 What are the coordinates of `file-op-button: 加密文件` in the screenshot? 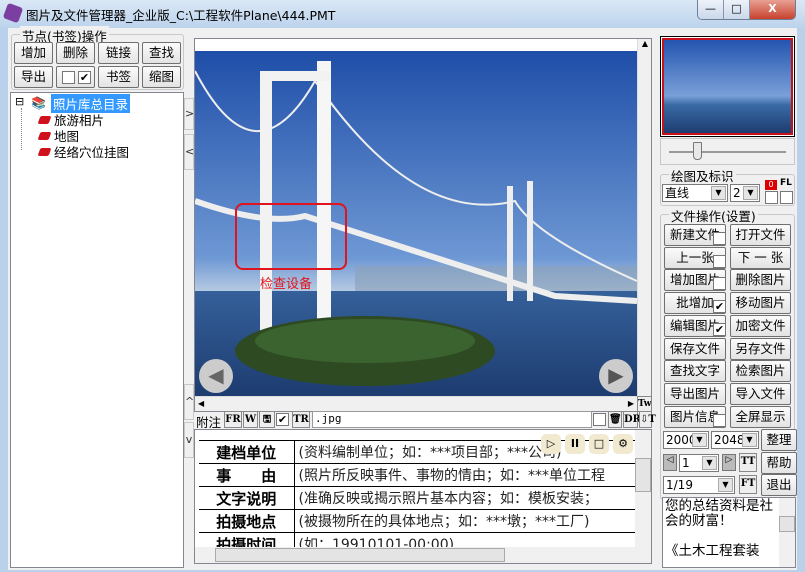 It's located at (760, 325).